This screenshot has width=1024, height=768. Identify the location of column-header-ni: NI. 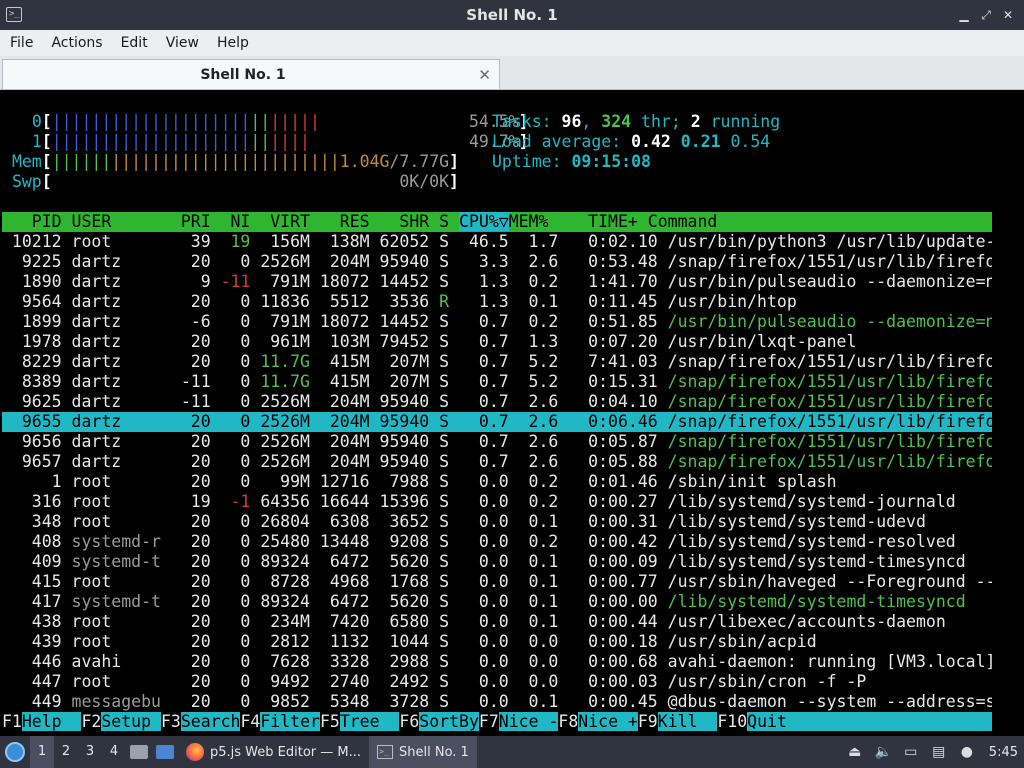
(241, 221).